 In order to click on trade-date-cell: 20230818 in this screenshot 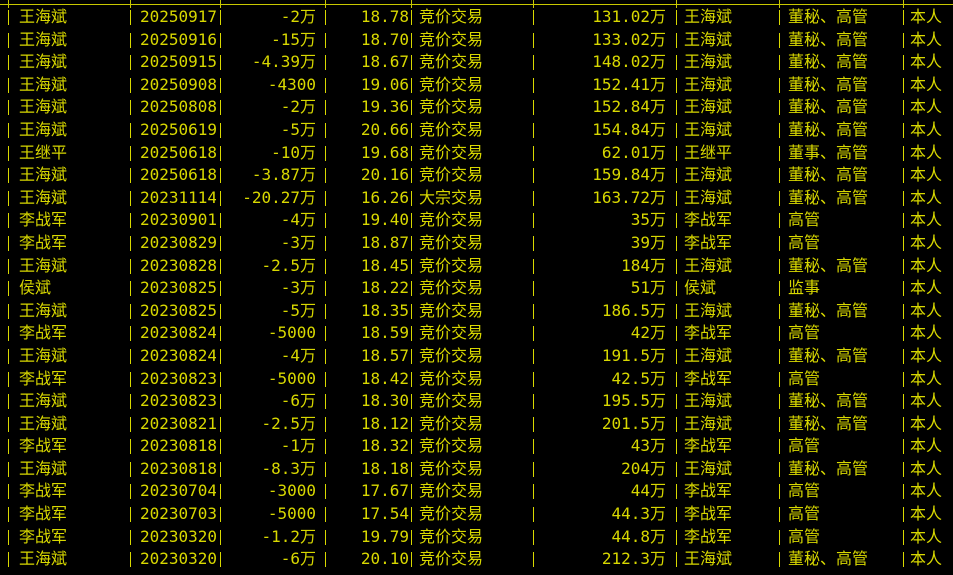, I will do `click(178, 446)`.